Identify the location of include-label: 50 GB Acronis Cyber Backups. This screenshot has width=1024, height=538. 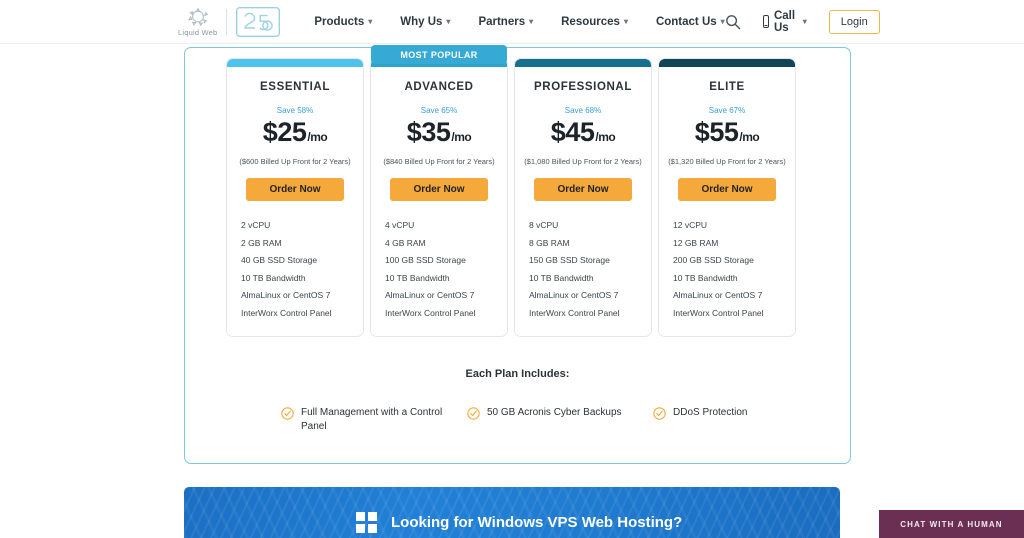
(554, 412).